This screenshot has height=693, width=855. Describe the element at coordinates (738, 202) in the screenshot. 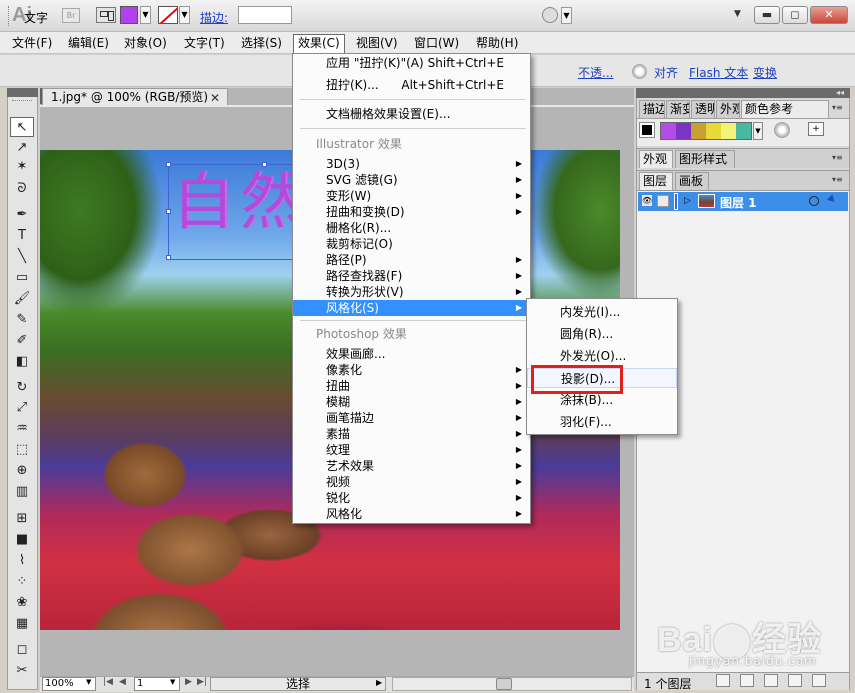

I see `layer-name: 图层 1` at that location.